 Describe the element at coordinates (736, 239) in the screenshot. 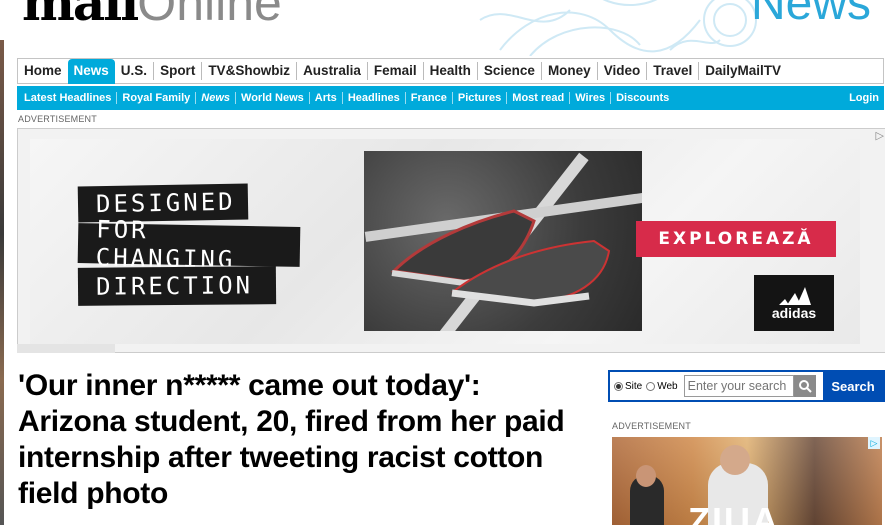

I see `ad-explore-button: EXPLOREAZĂ` at that location.